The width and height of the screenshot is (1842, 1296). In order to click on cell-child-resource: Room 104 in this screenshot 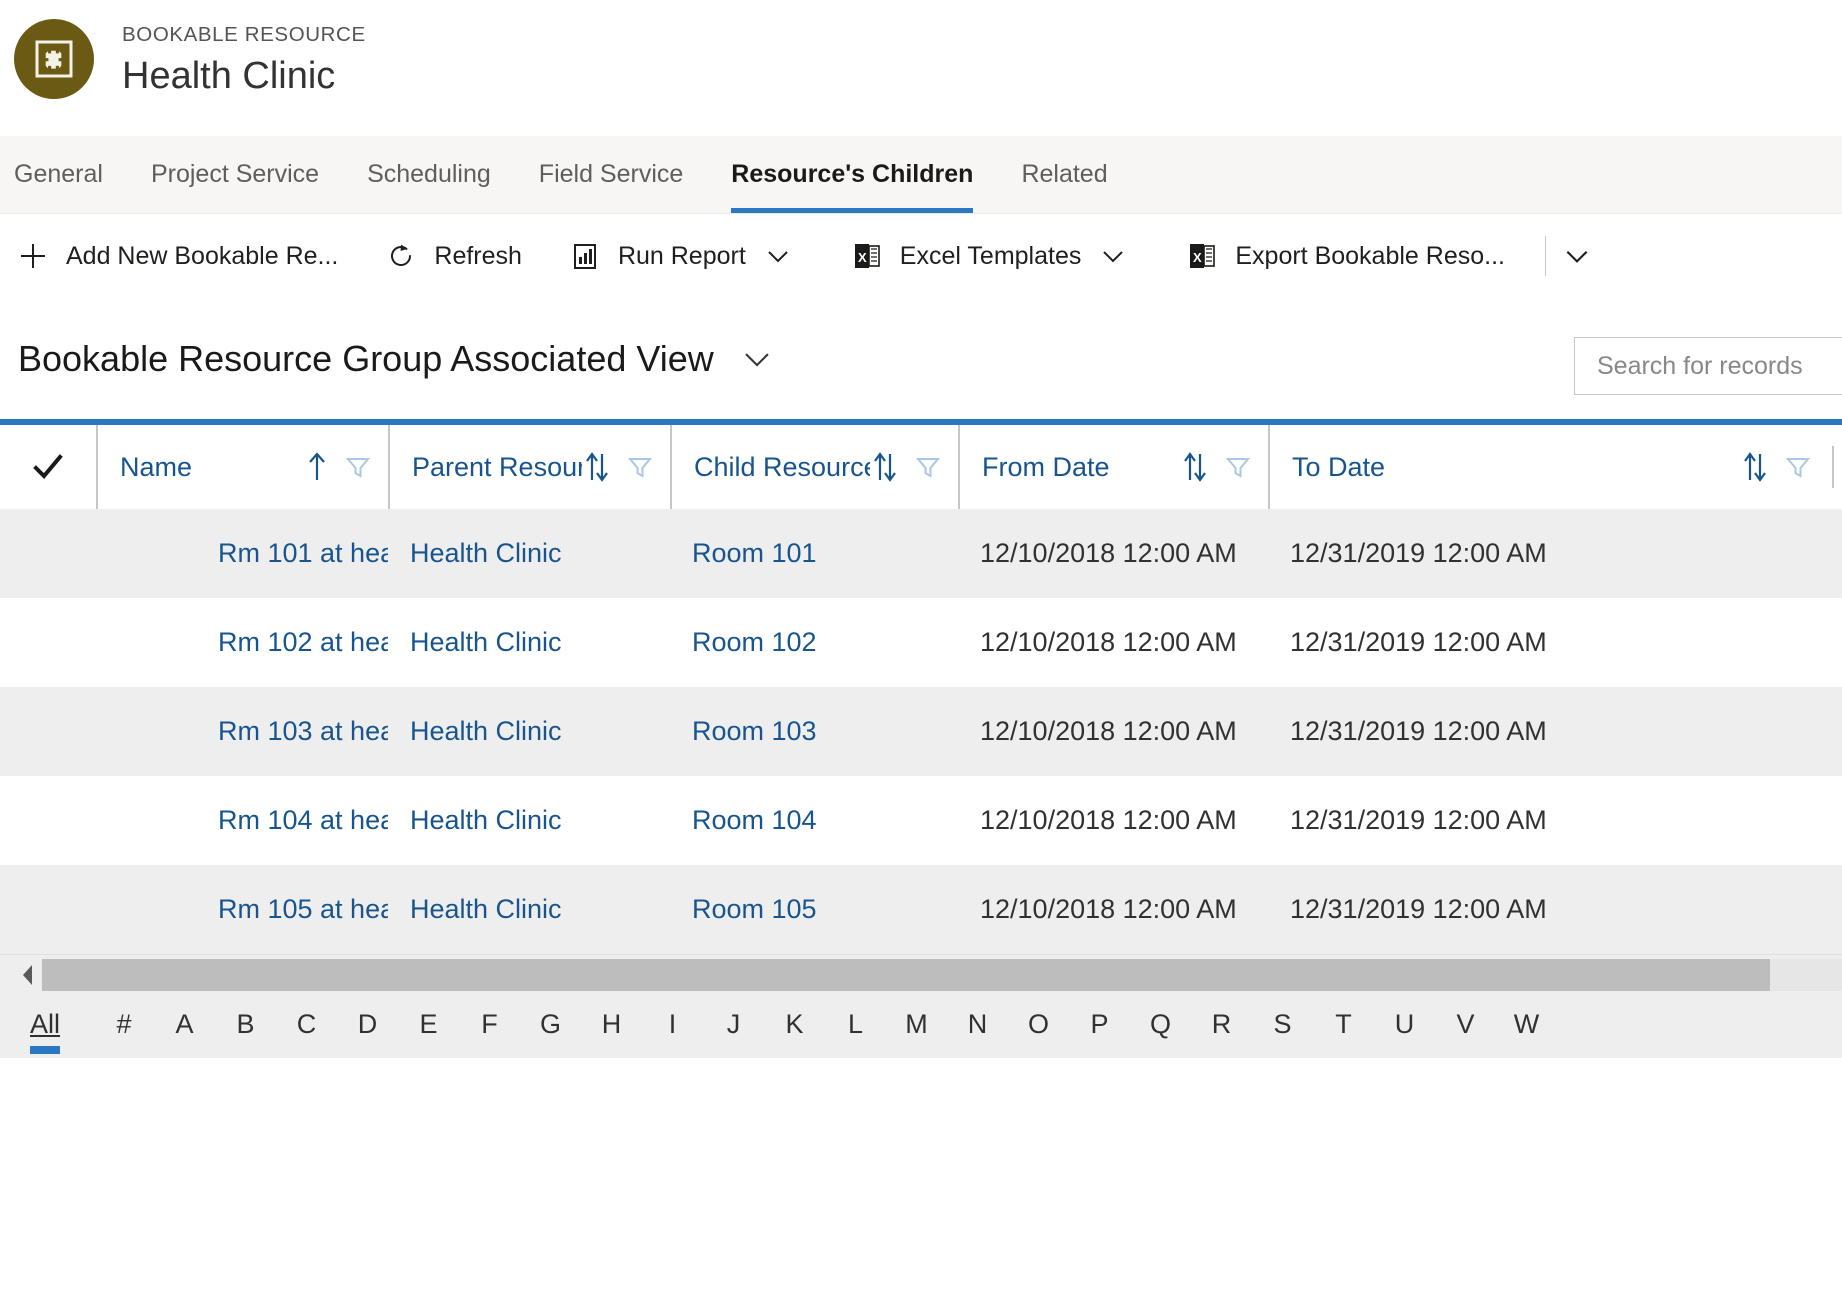, I will do `click(814, 820)`.